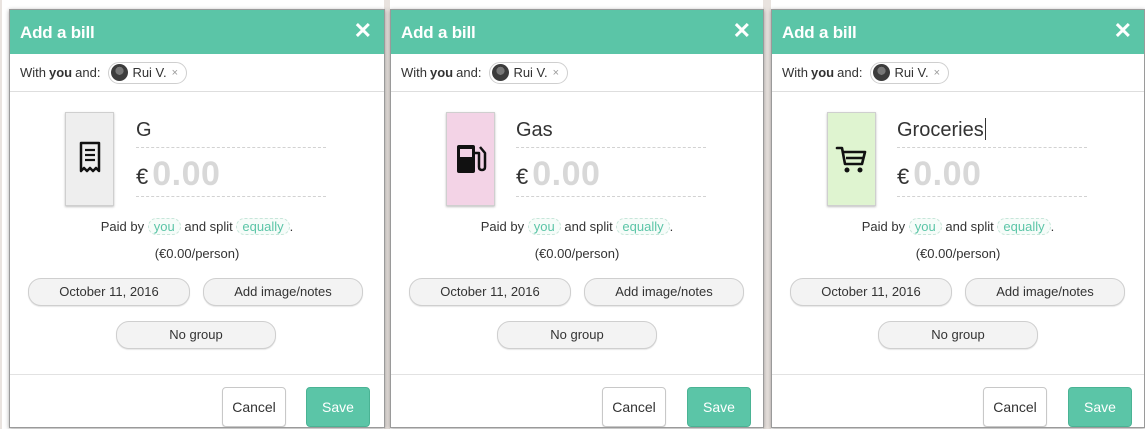  I want to click on description-input: Groceries, so click(992, 130).